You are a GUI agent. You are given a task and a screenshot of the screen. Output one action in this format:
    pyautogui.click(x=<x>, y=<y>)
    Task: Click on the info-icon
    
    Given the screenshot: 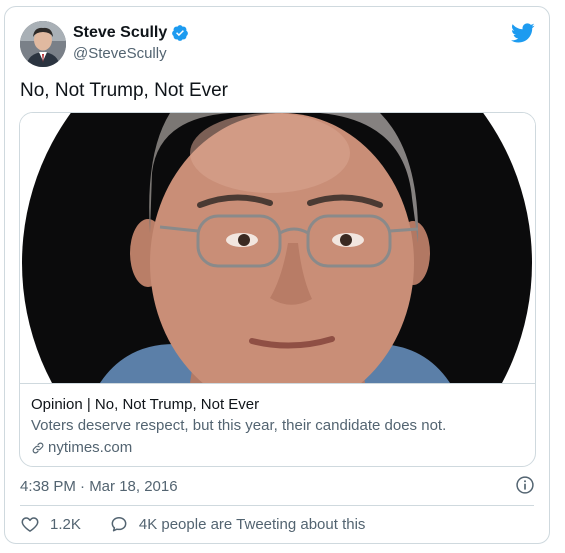 What is the action you would take?
    pyautogui.click(x=525, y=485)
    